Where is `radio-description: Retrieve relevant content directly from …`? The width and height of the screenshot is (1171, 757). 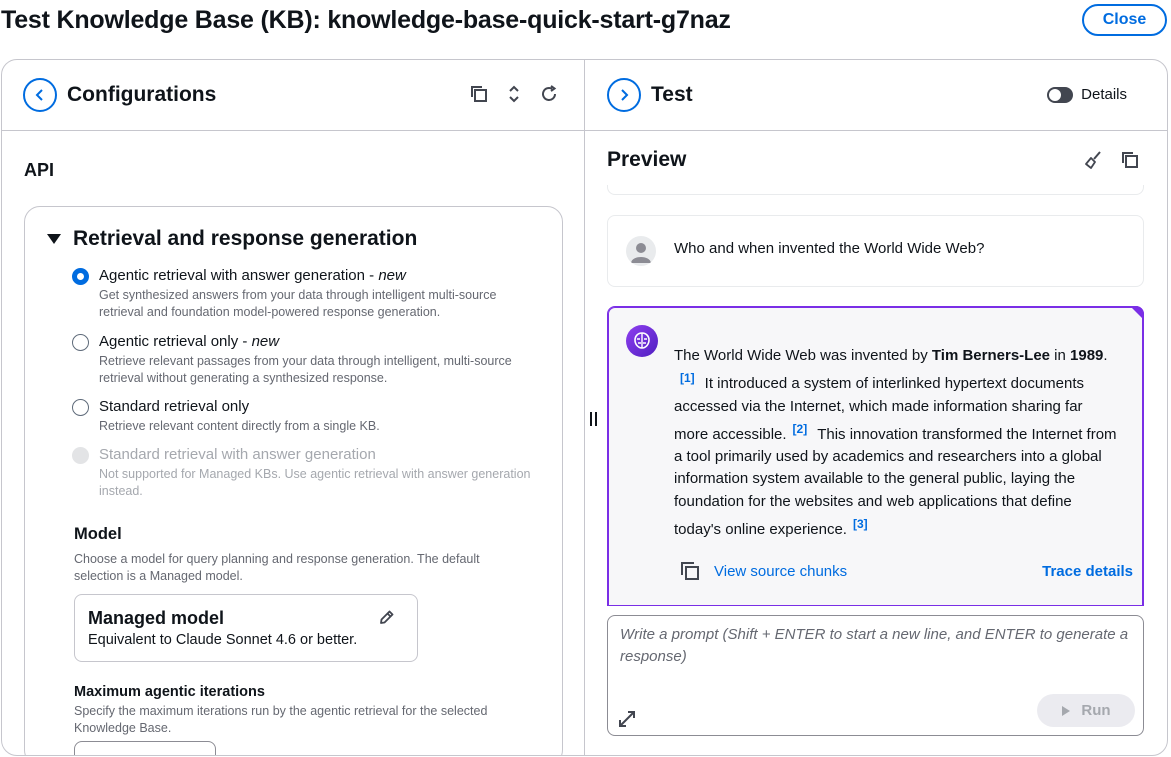
radio-description: Retrieve relevant content directly from … is located at coordinates (239, 426).